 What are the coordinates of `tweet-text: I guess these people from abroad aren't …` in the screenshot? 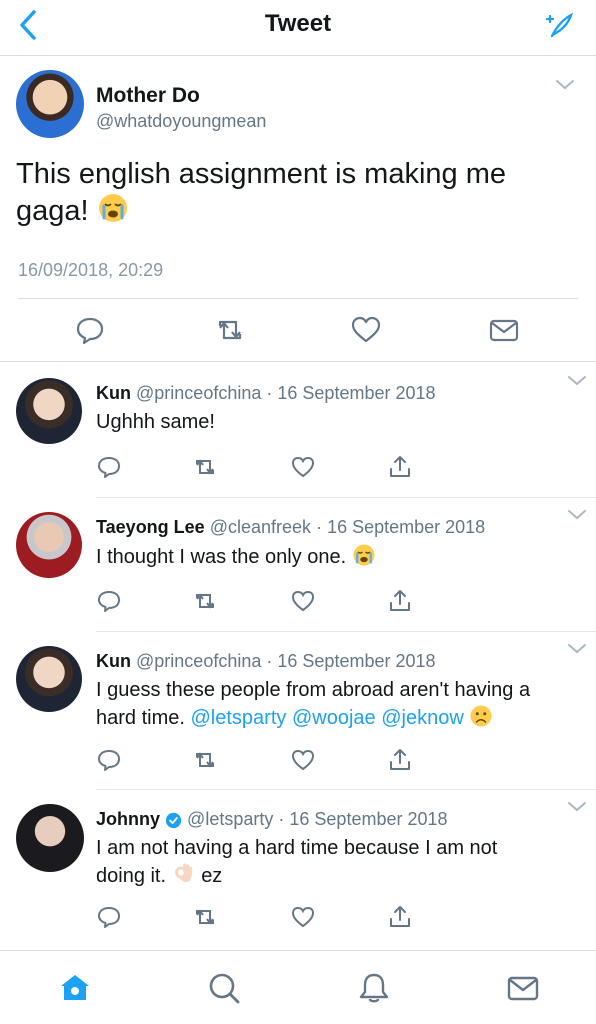 It's located at (313, 704).